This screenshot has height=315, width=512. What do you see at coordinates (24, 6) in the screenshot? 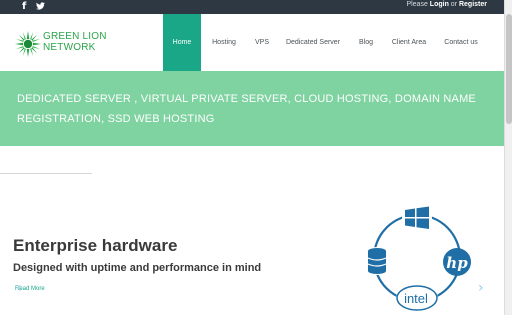
I see `facebook-icon: f` at bounding box center [24, 6].